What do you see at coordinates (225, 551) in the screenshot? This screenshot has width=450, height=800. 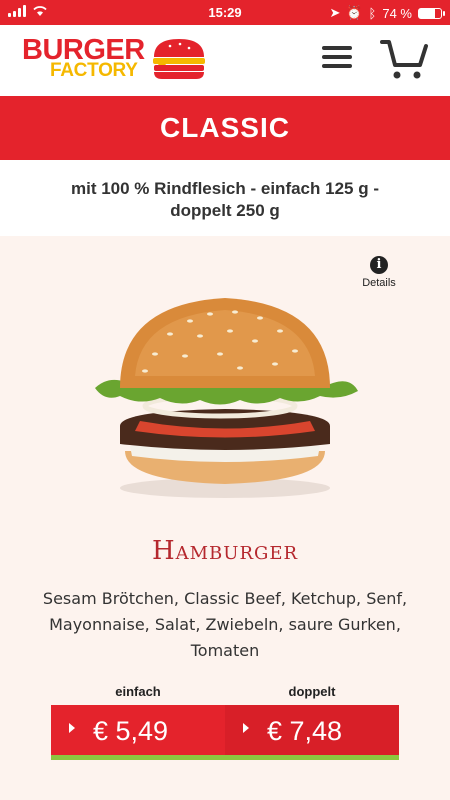 I see `product-name: Hamburger` at bounding box center [225, 551].